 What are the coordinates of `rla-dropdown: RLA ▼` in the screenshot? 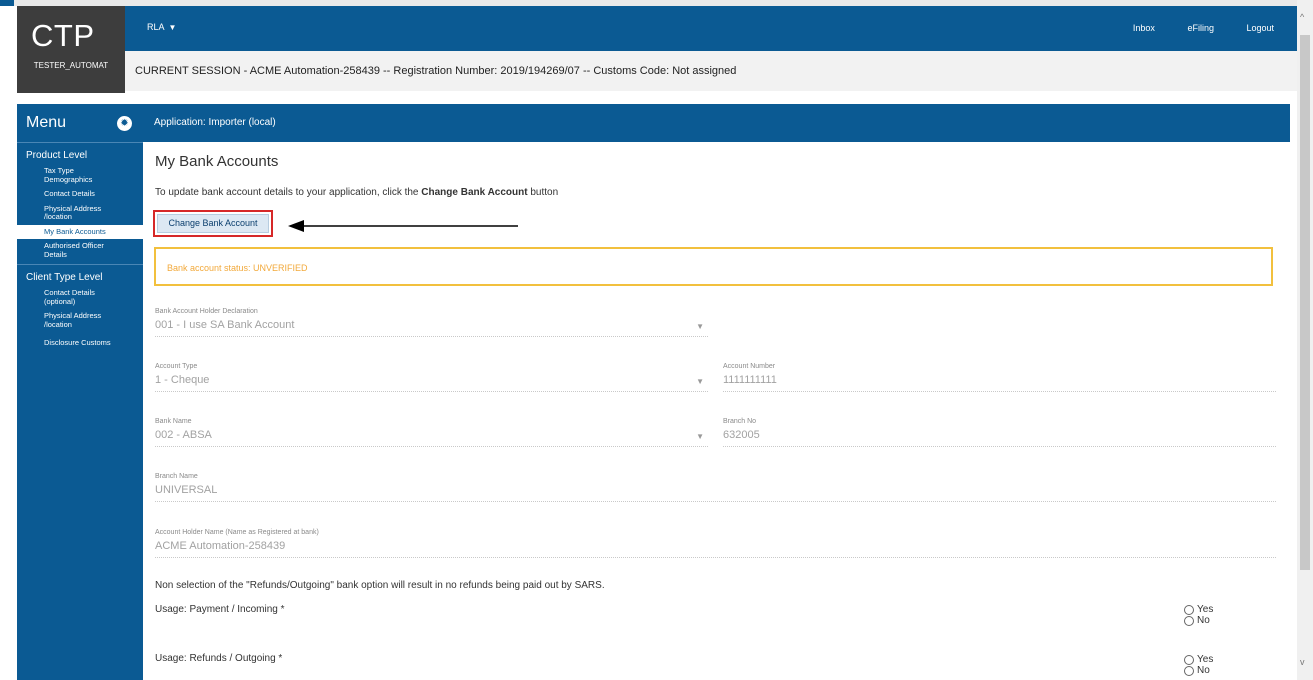 It's located at (161, 27).